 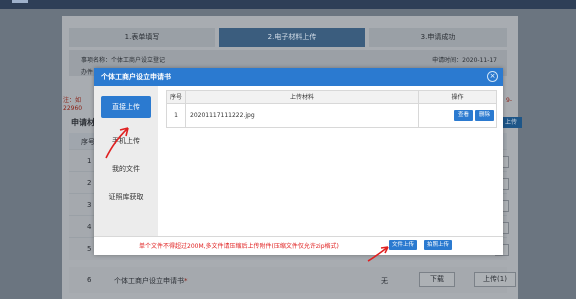 I want to click on row-number: 1, so click(x=176, y=116).